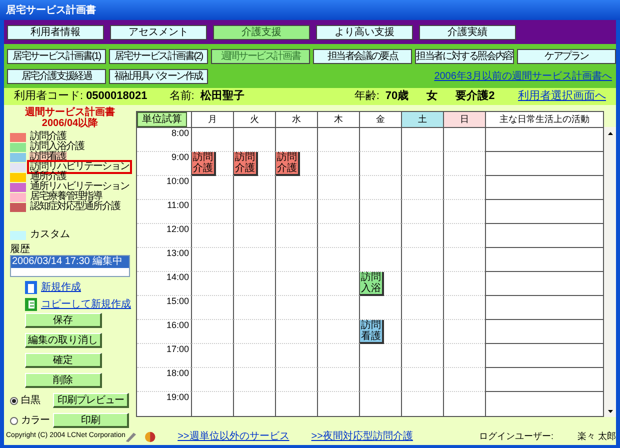  What do you see at coordinates (177, 398) in the screenshot?
I see `time-label: 19:00` at bounding box center [177, 398].